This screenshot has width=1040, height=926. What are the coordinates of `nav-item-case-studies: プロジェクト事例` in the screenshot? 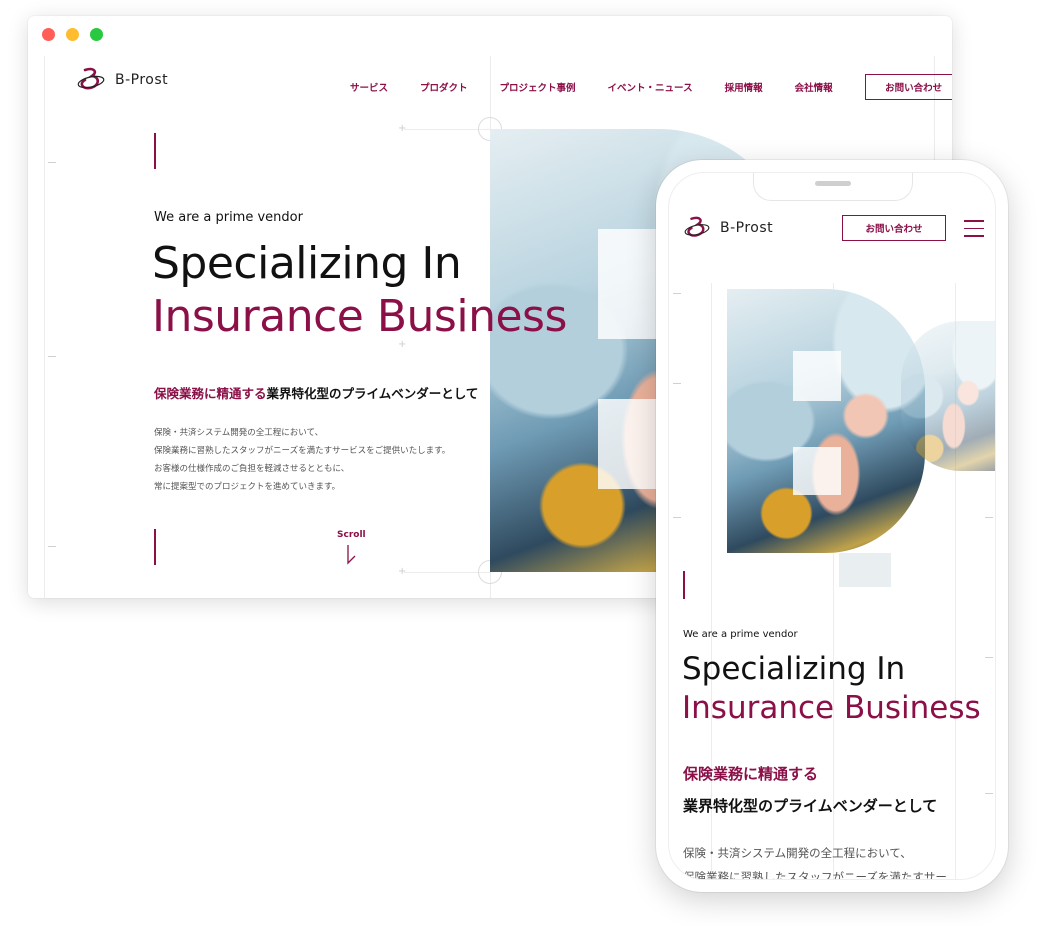 It's located at (538, 87).